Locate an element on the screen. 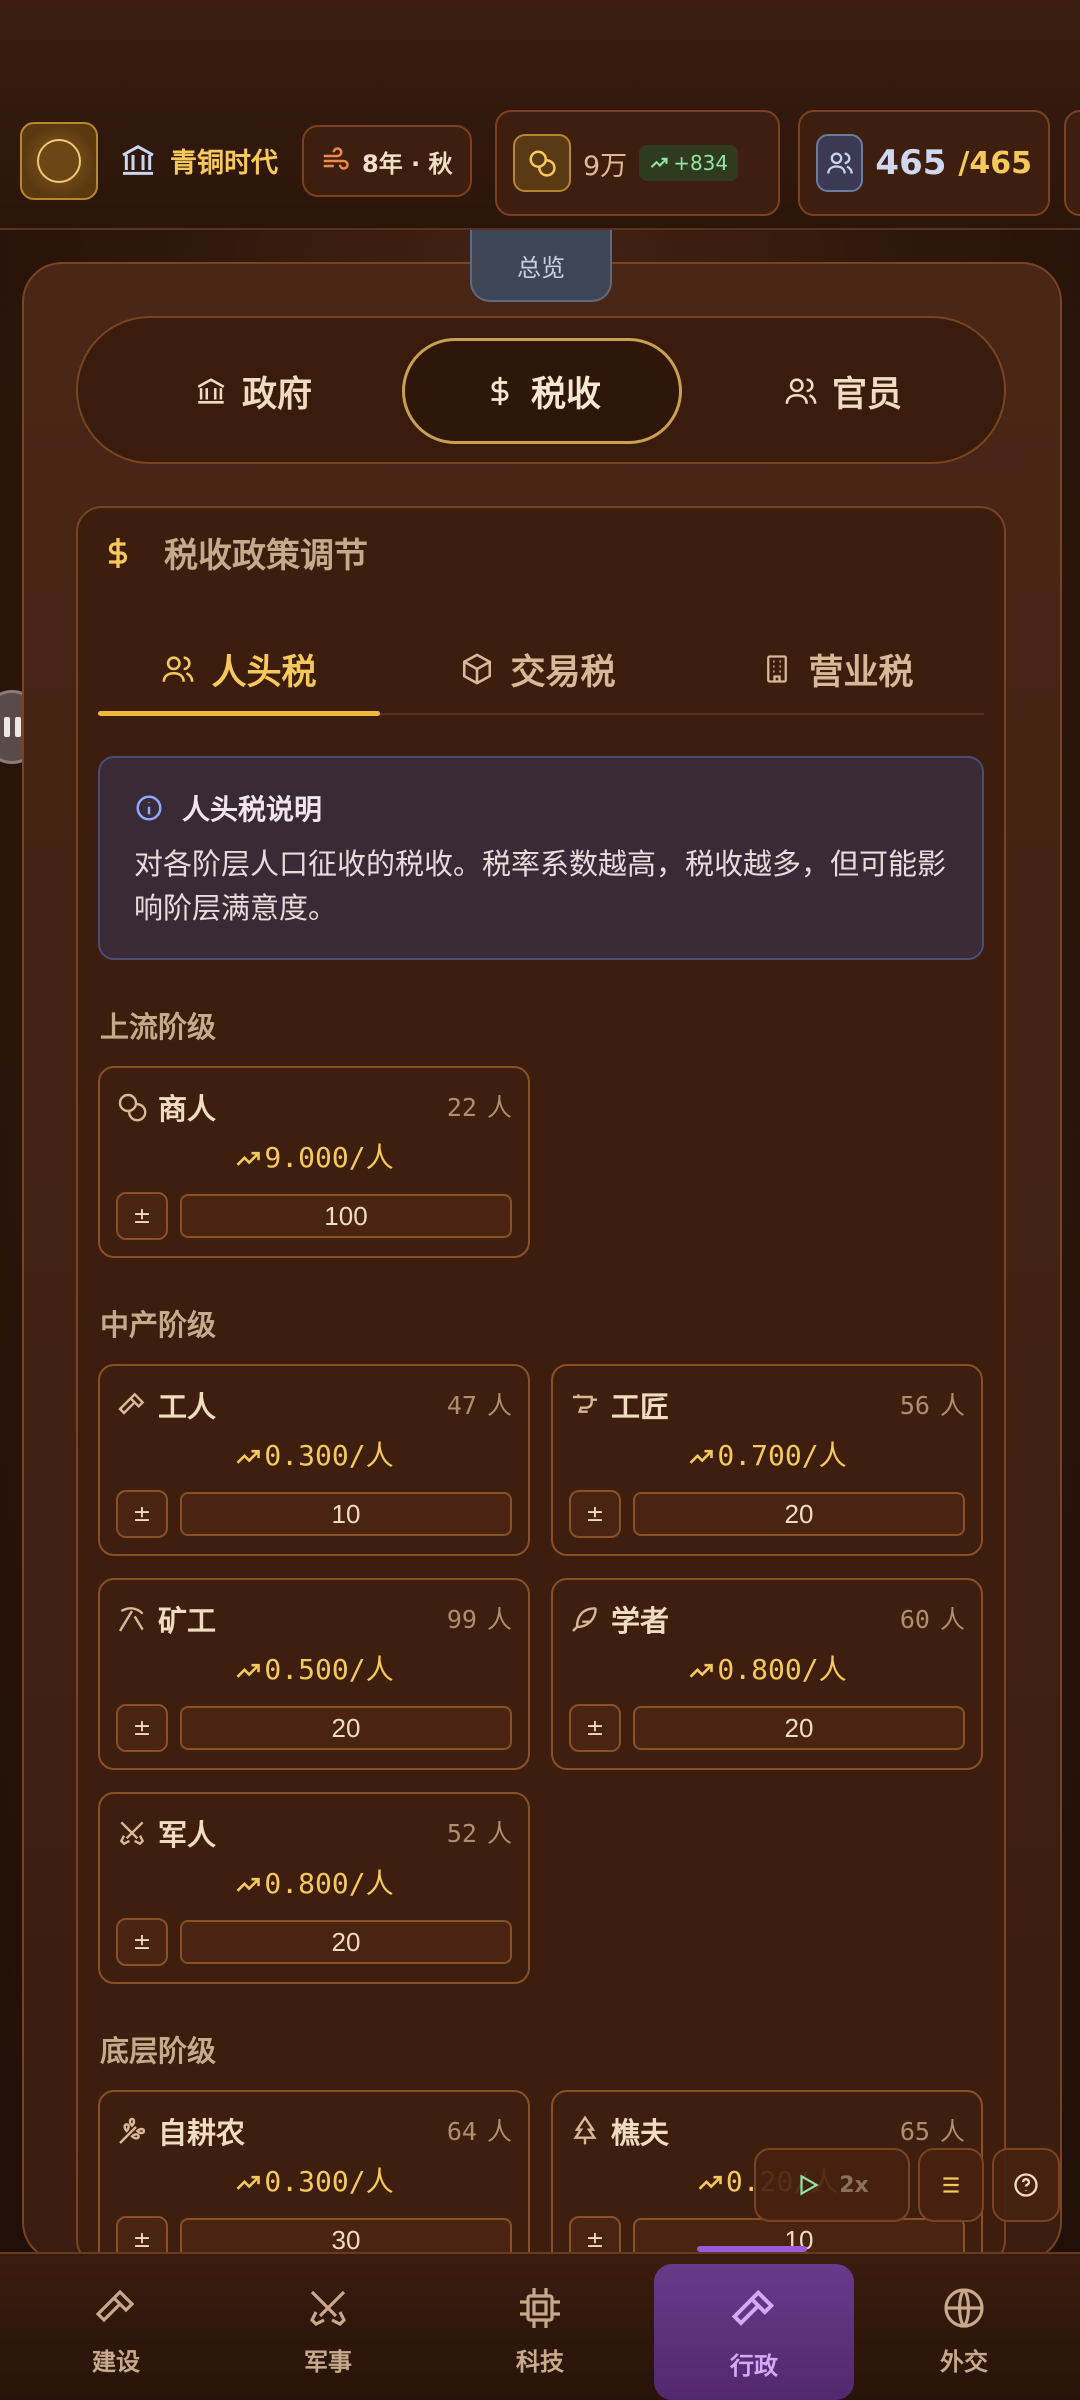  subtab-trade-tax: 交易税 is located at coordinates (538, 669).